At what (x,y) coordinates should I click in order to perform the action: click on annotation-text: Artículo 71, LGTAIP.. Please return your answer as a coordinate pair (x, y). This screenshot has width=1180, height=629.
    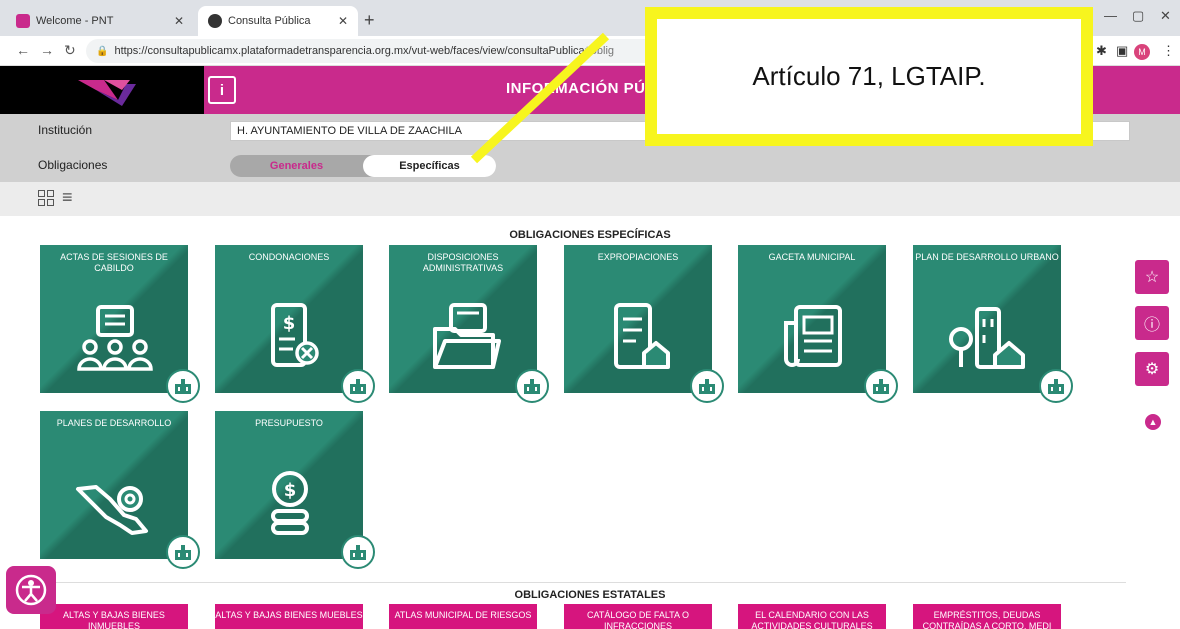
    Looking at the image, I should click on (869, 76).